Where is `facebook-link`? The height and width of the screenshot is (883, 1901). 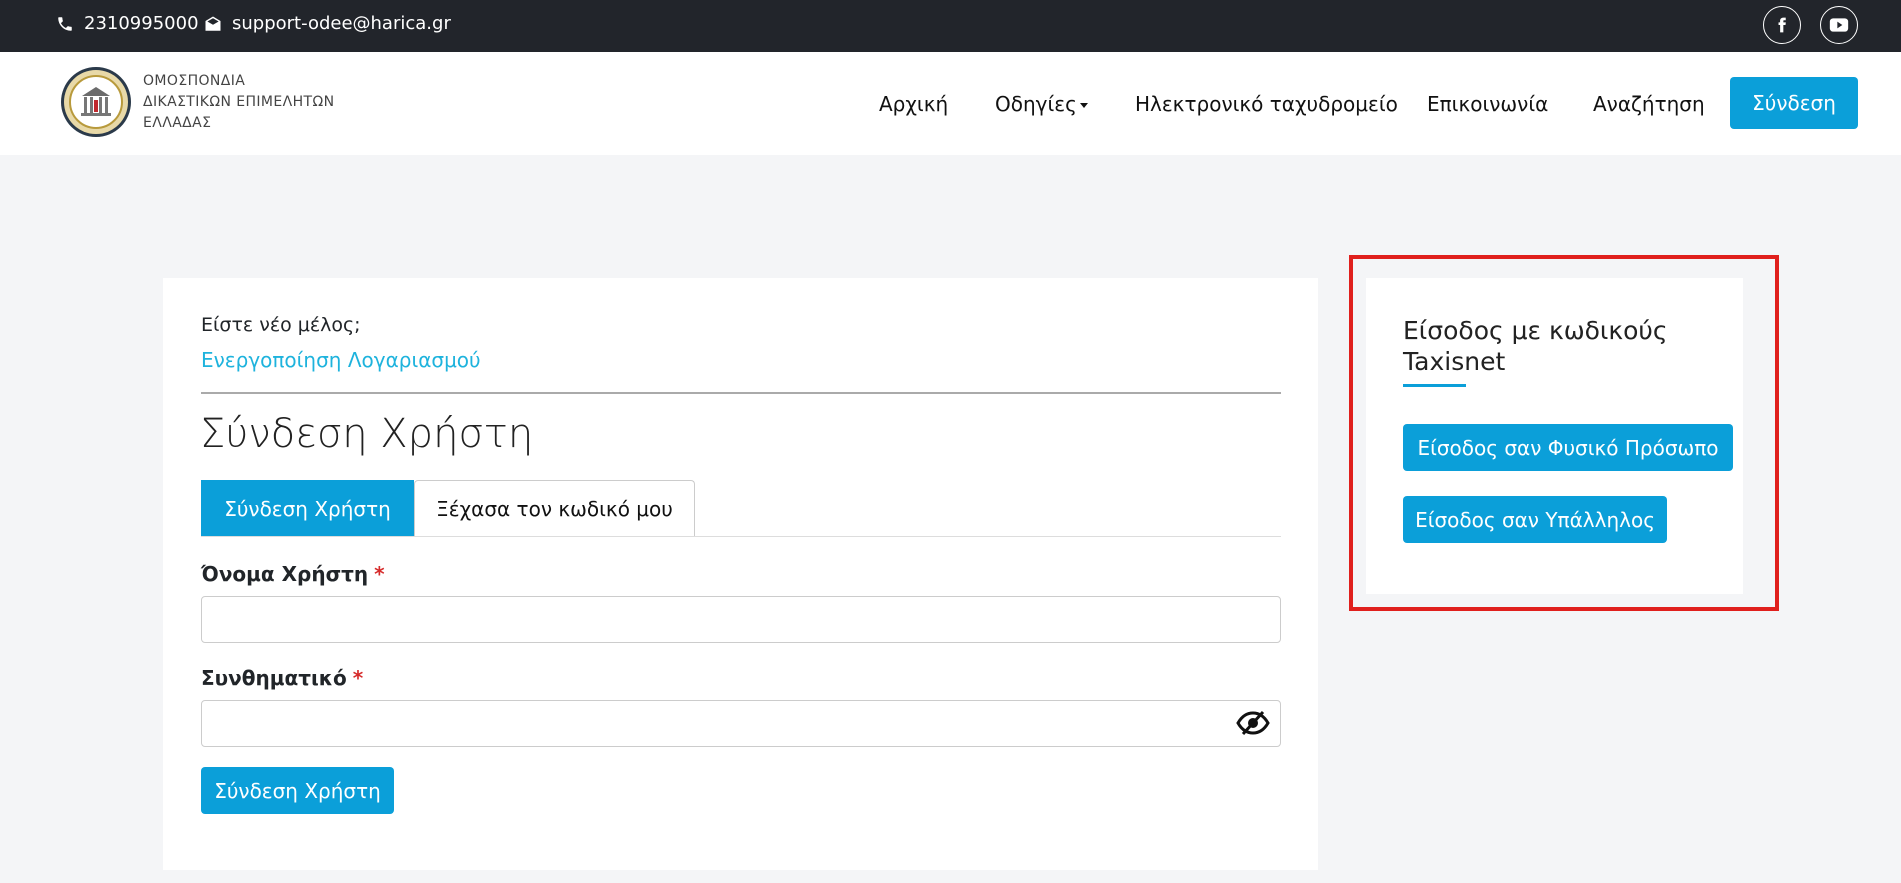 facebook-link is located at coordinates (1782, 25).